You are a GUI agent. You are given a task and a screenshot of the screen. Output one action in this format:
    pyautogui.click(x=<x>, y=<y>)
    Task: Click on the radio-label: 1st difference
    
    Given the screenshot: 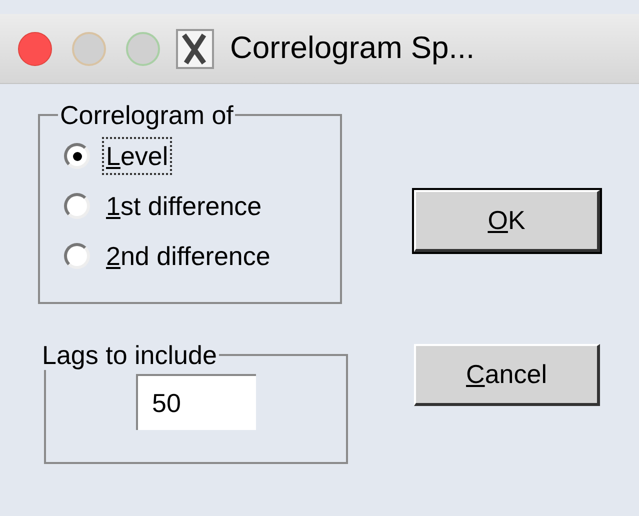 What is the action you would take?
    pyautogui.click(x=184, y=206)
    